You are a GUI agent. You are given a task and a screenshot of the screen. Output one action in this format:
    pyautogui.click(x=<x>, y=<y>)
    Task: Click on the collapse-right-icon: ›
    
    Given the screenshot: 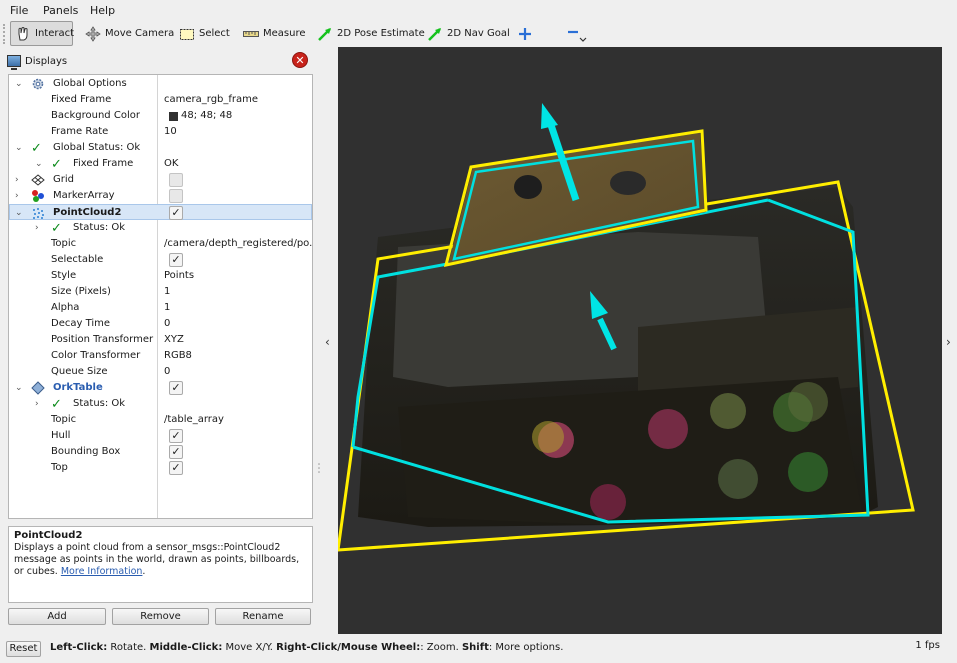 What is the action you would take?
    pyautogui.click(x=948, y=342)
    